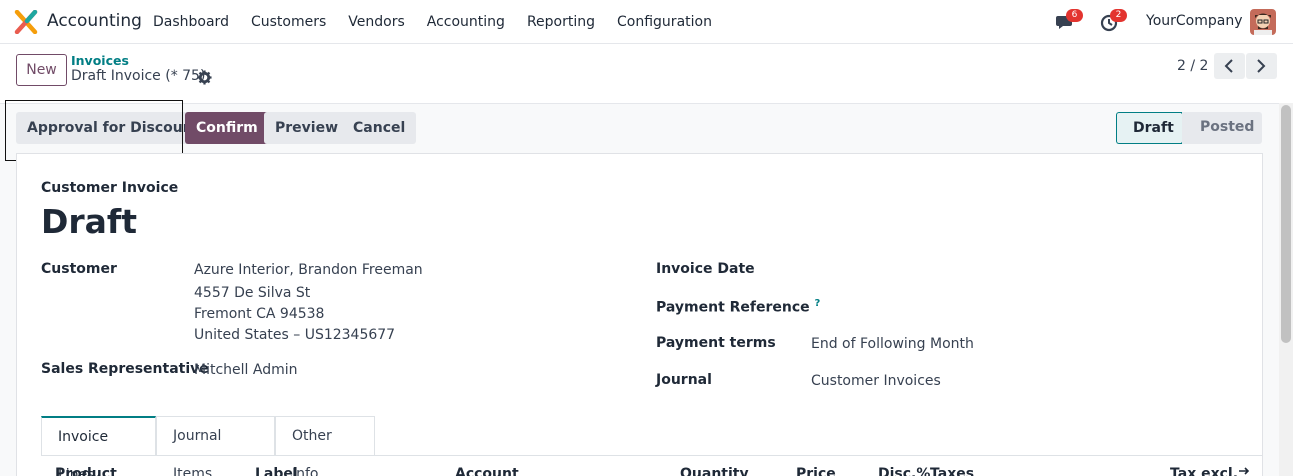  Describe the element at coordinates (325, 446) in the screenshot. I see `tab-other-info: Other Info` at that location.